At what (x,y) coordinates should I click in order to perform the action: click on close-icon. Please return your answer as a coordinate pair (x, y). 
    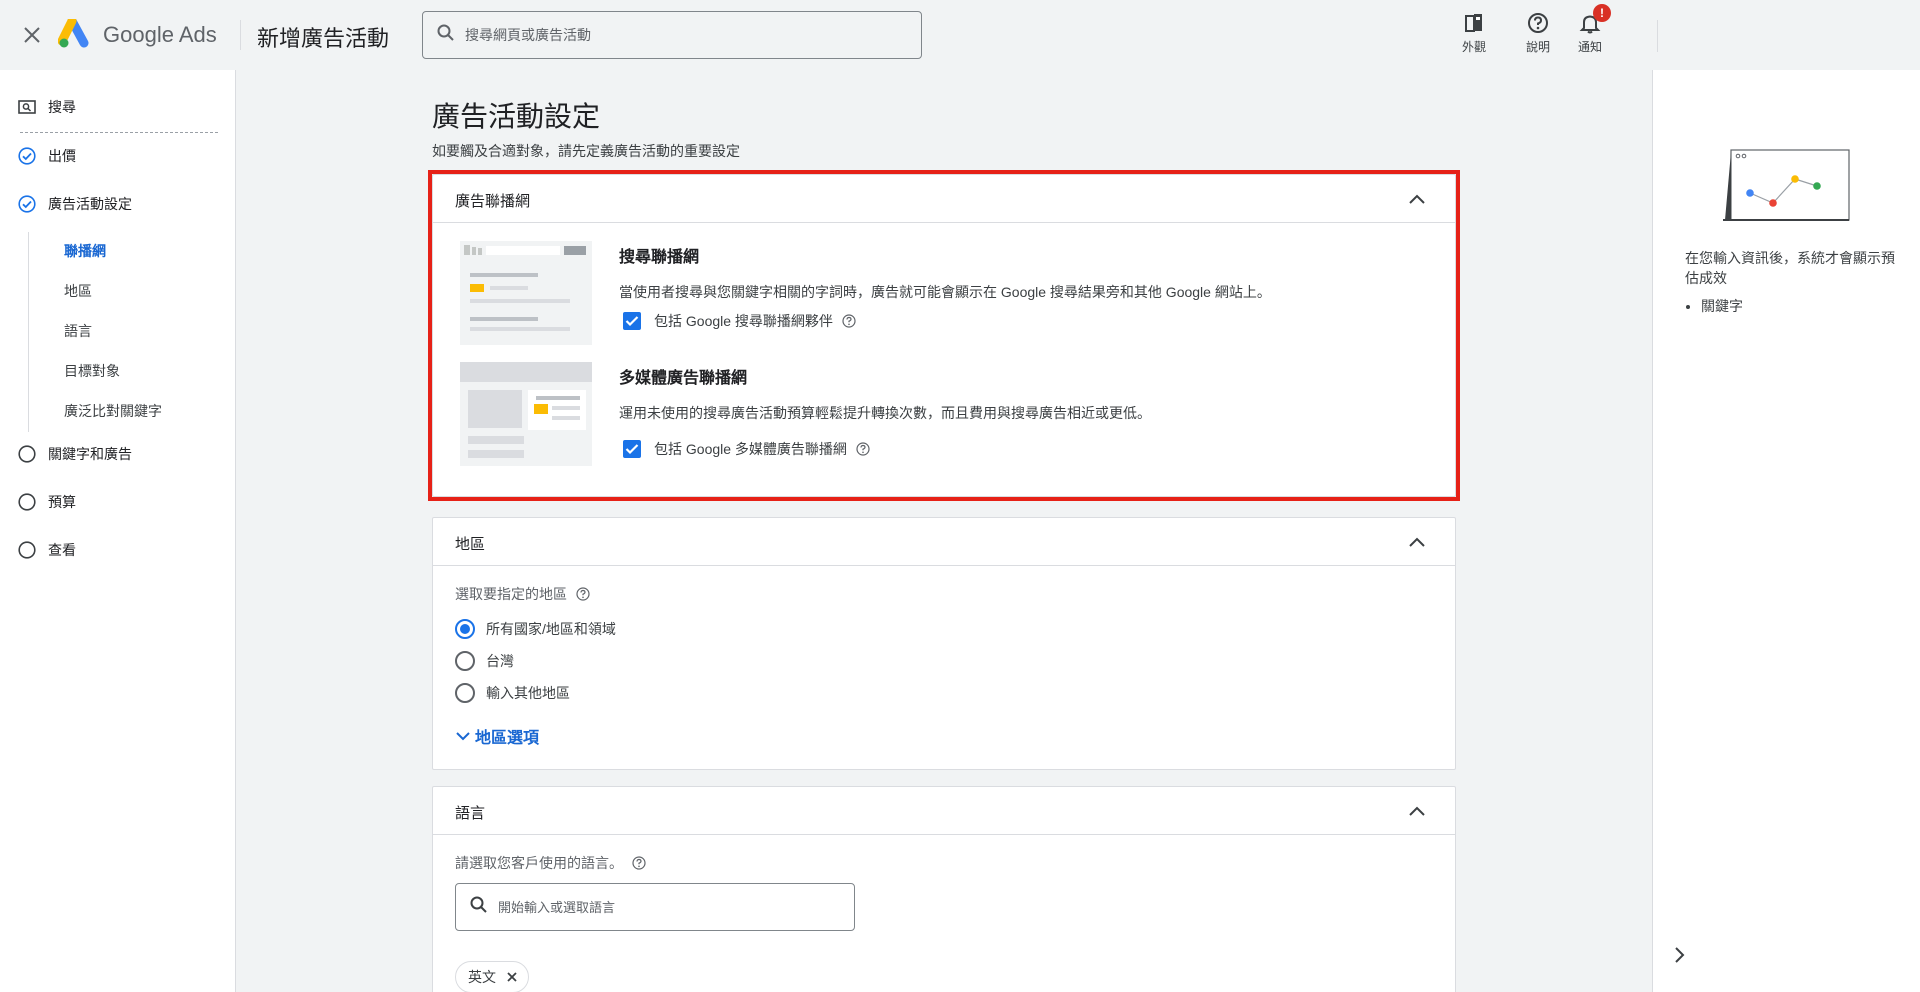
    Looking at the image, I should click on (32, 35).